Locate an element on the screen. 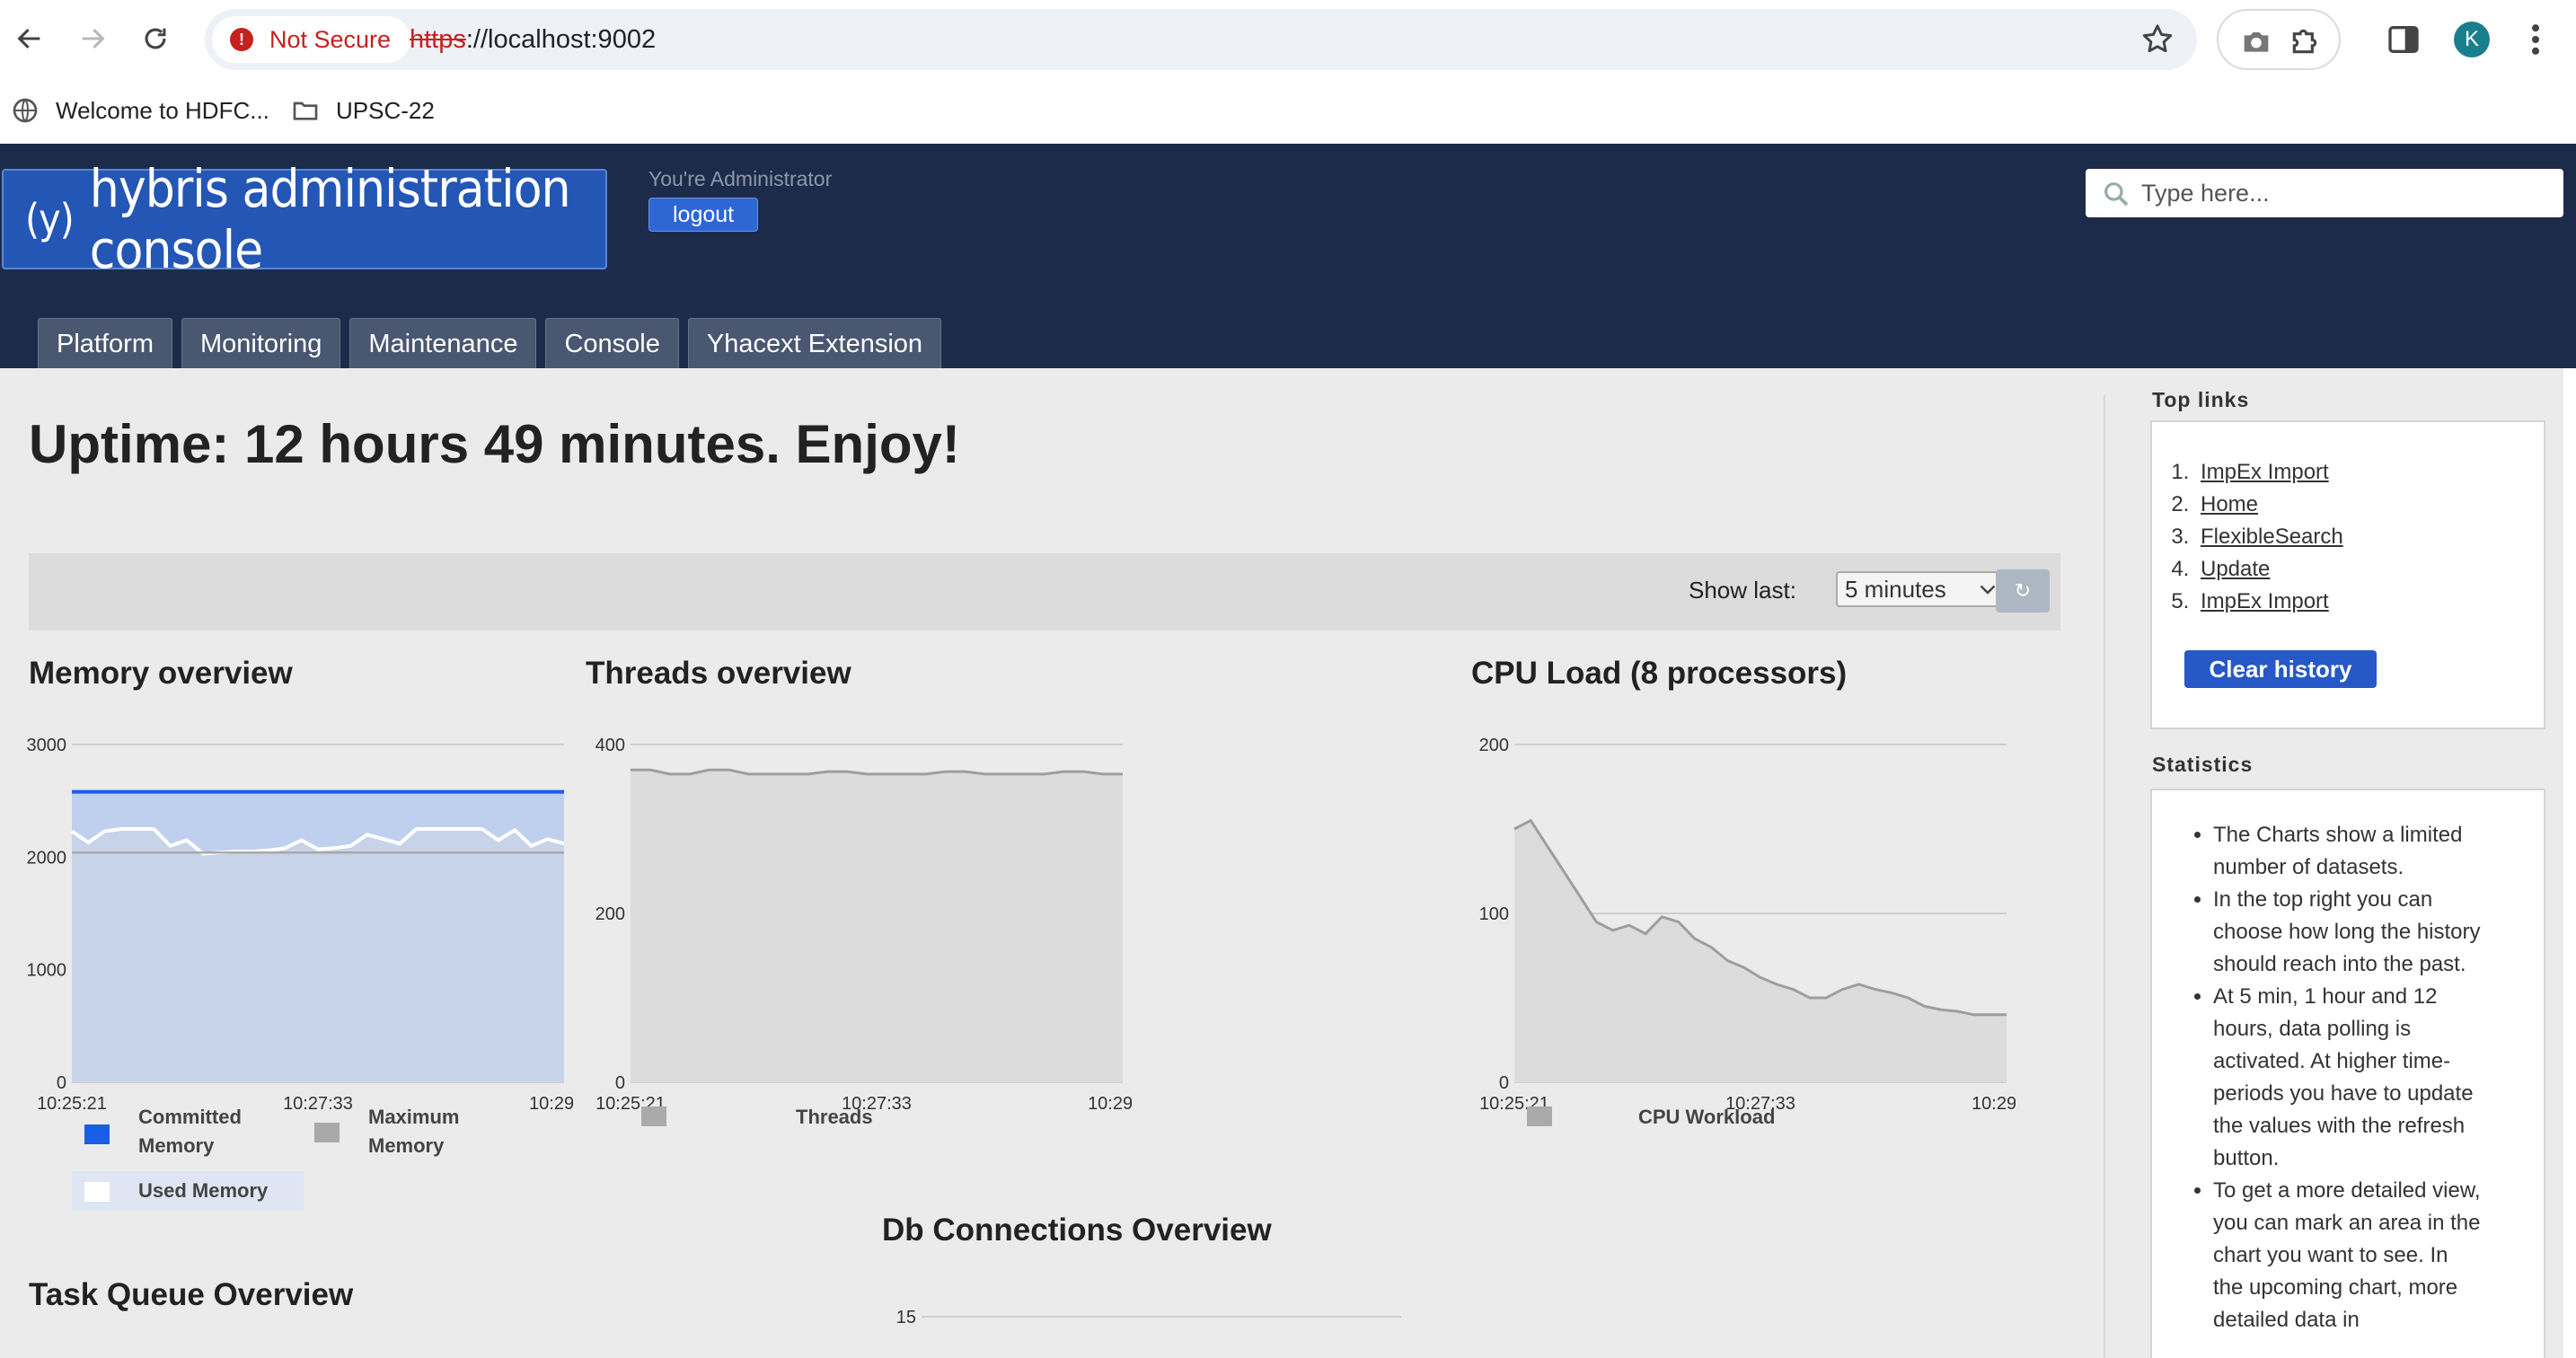  address-bar: ! Not Secure https://localhost:9002 is located at coordinates (1201, 39).